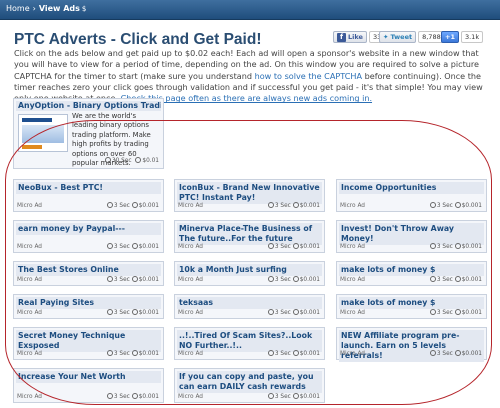 This screenshot has height=408, width=500. I want to click on ad-card: NeoBux - Best PTC! Micro Ad 3 Sec $0.001, so click(88, 195).